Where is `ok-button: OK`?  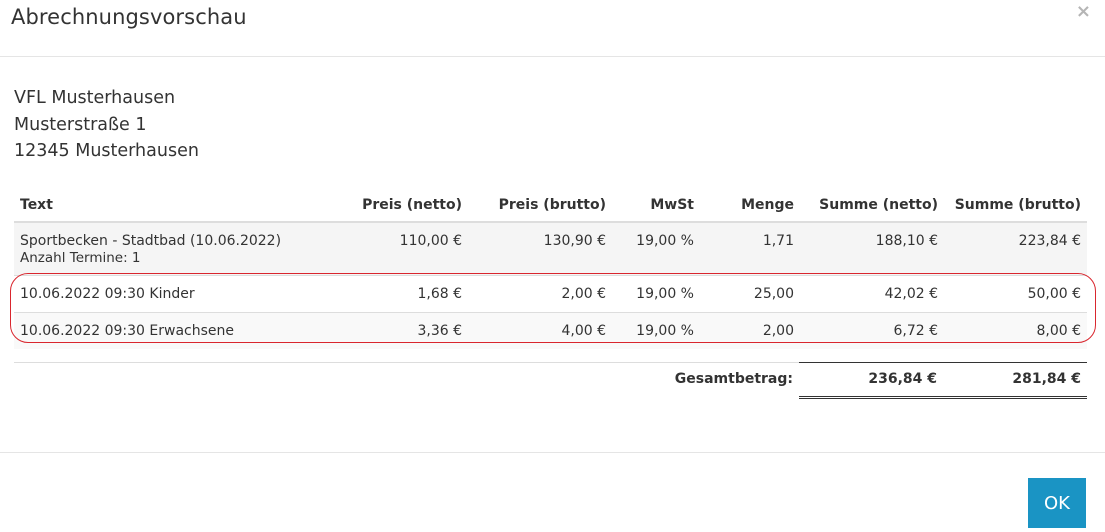
ok-button: OK is located at coordinates (1057, 503).